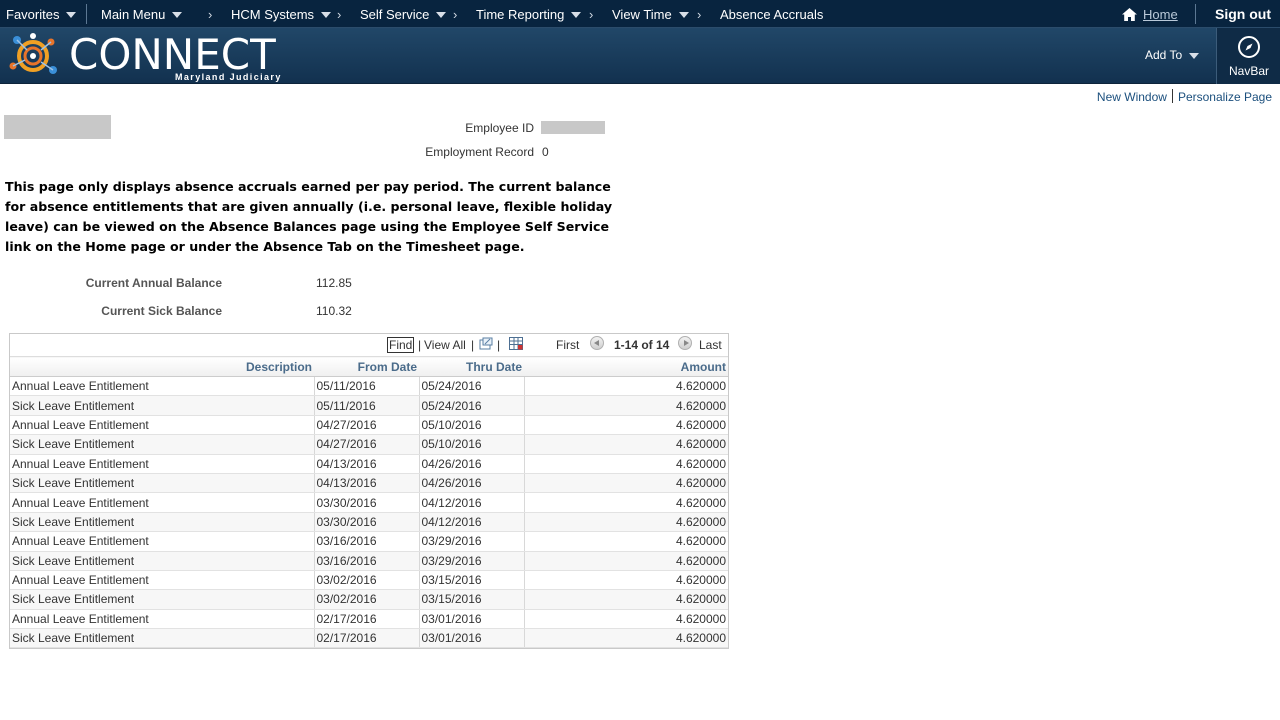  Describe the element at coordinates (445, 345) in the screenshot. I see `view-all-link: View All` at that location.